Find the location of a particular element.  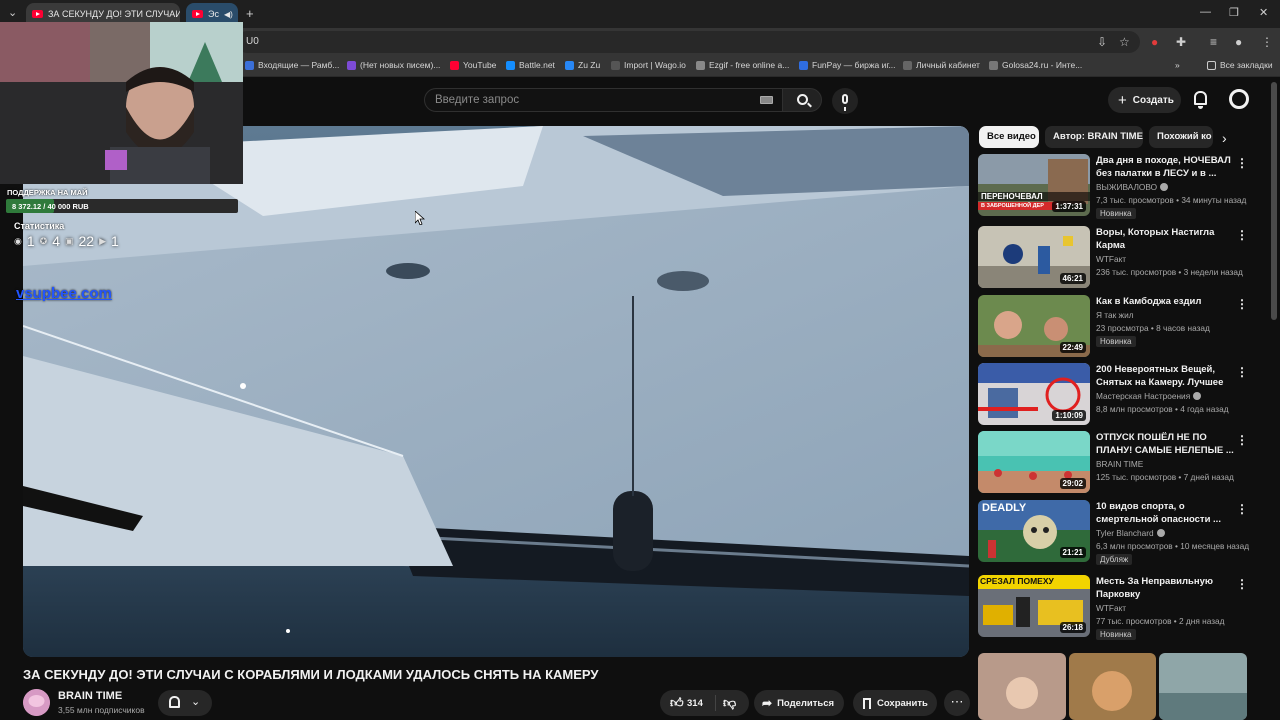

save-button: Сохранить is located at coordinates (895, 703).